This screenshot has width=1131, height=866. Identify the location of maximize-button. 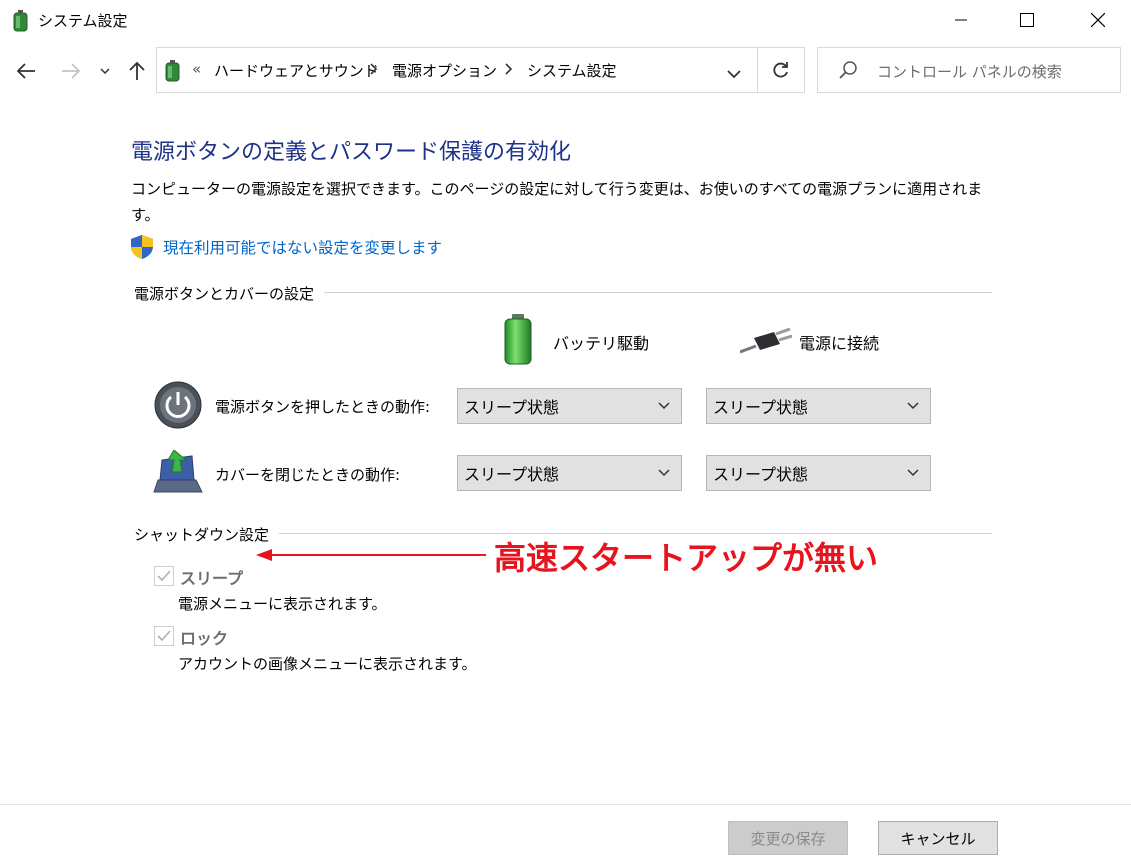
(1027, 20).